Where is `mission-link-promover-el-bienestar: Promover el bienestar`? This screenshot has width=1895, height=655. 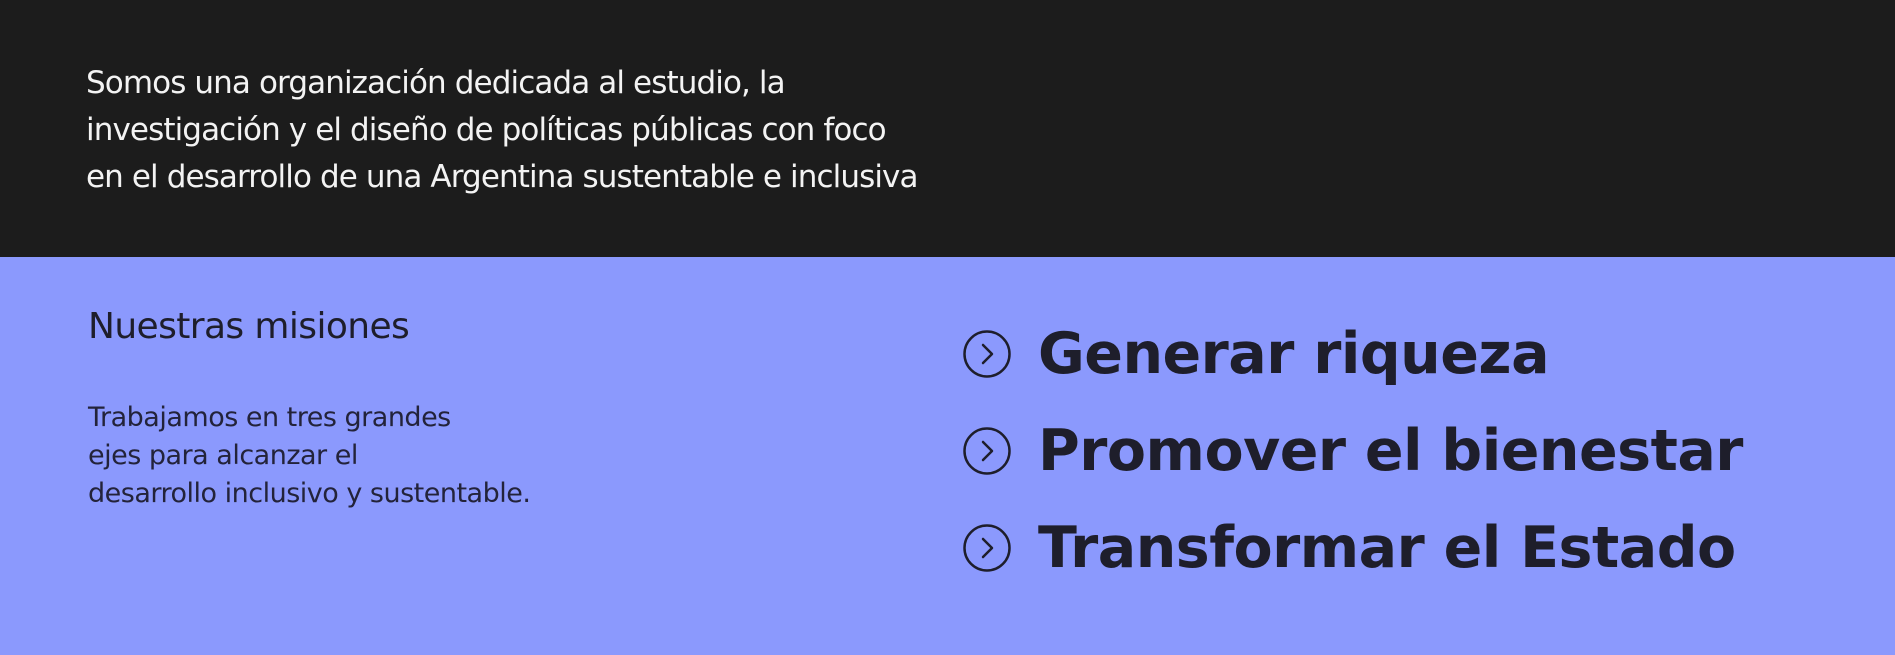
mission-link-promover-el-bienestar: Promover el bienestar is located at coordinates (1352, 450).